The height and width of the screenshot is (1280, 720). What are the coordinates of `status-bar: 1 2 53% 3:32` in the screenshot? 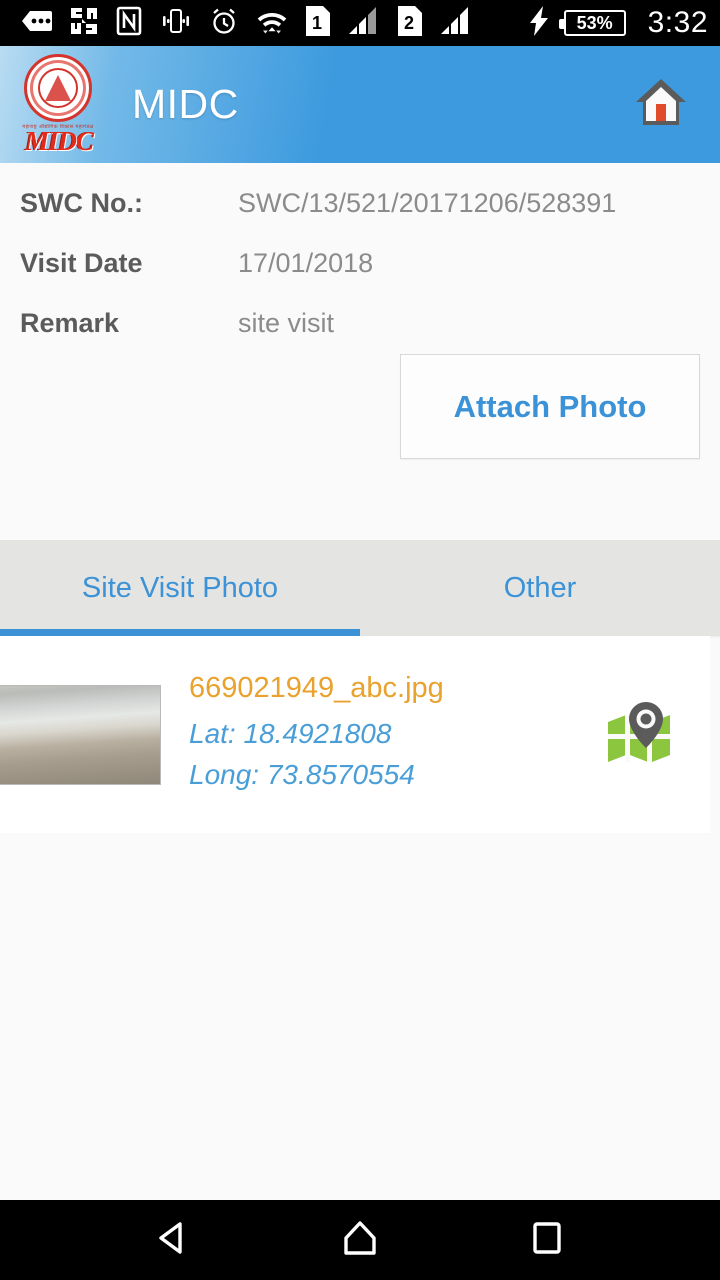 It's located at (360, 23).